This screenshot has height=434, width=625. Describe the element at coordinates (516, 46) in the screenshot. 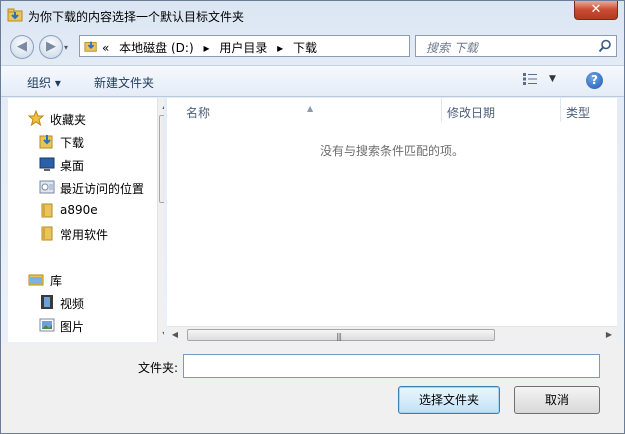

I see `search-box: 搜索 下载` at that location.